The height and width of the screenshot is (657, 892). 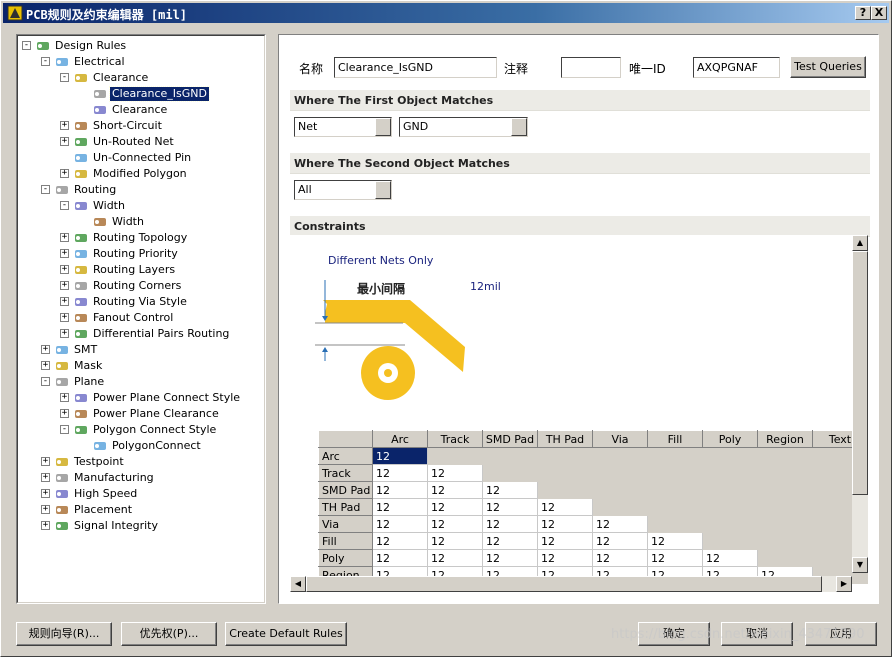 I want to click on tree-node: Width, so click(x=141, y=222).